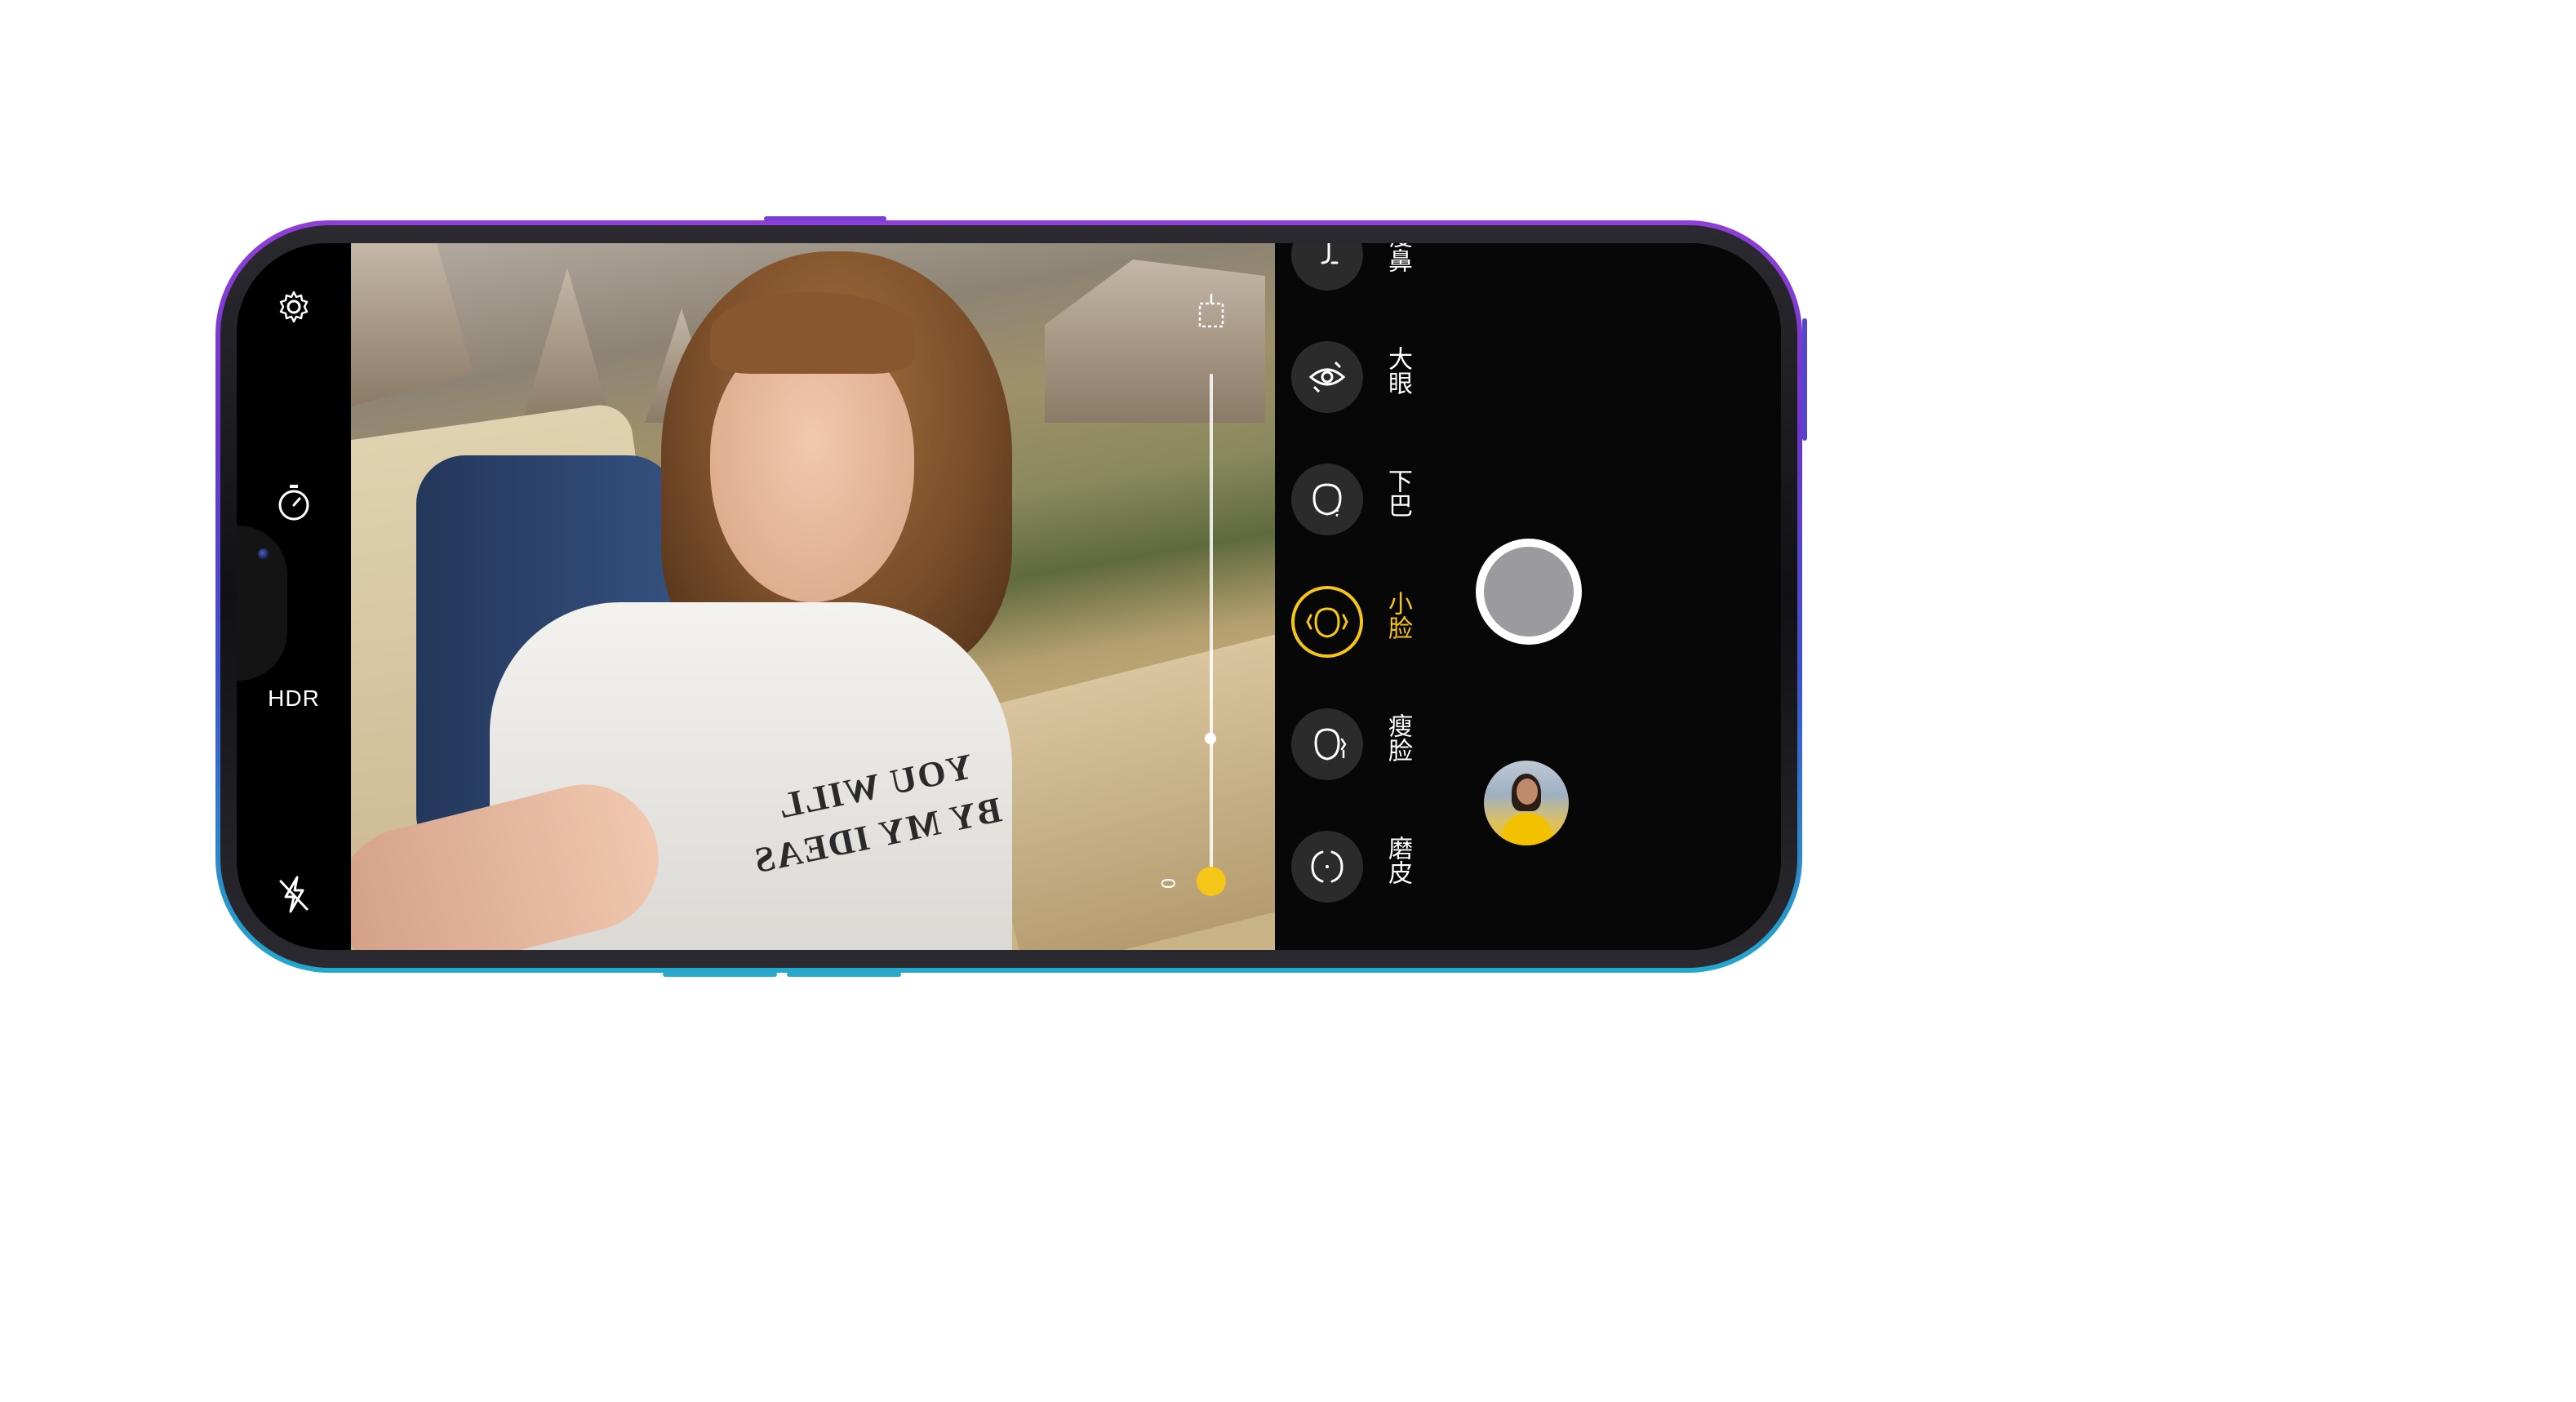 The width and height of the screenshot is (2576, 1402). I want to click on beauty-mode-chin: 下巴, so click(1356, 497).